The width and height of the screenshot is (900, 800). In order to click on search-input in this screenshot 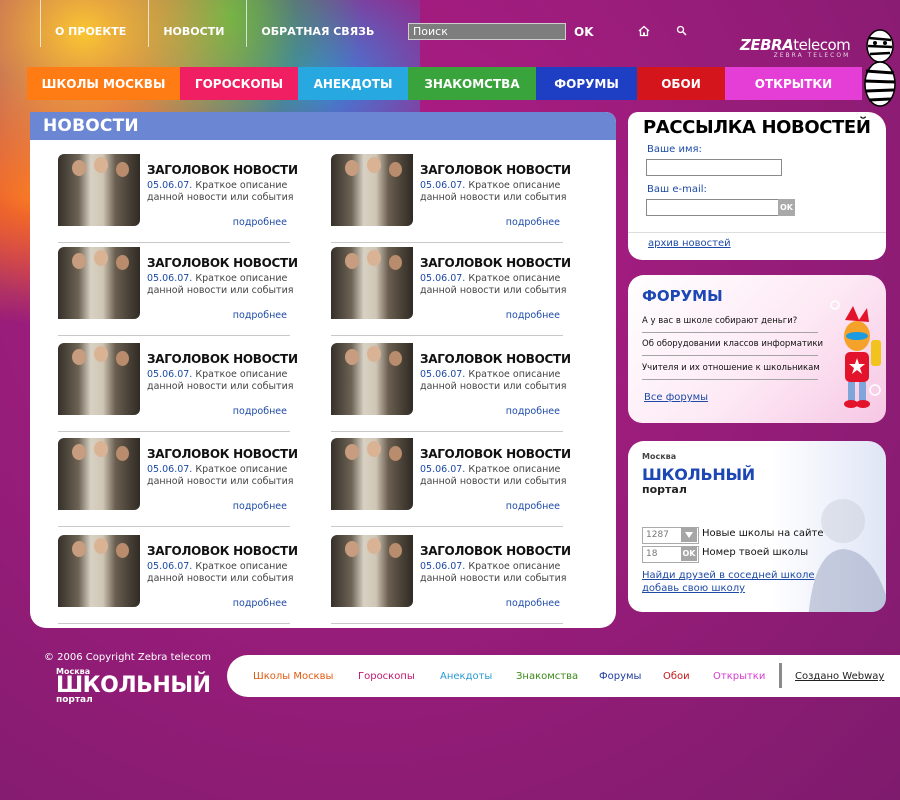, I will do `click(487, 31)`.